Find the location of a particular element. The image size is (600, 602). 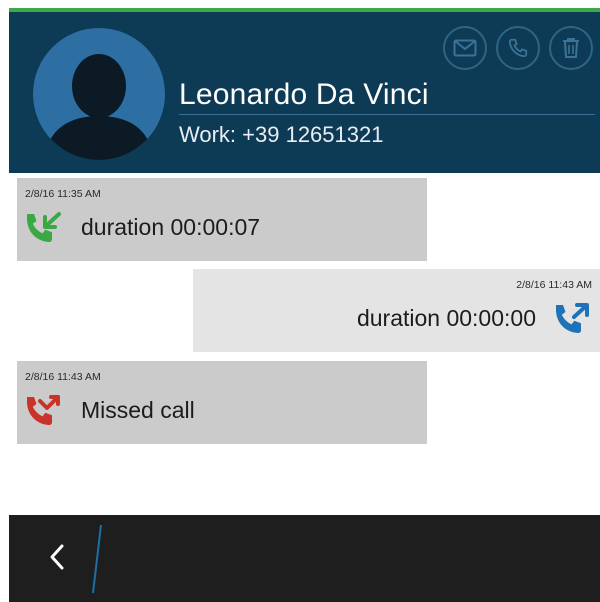

chevron-left-icon is located at coordinates (57, 559).